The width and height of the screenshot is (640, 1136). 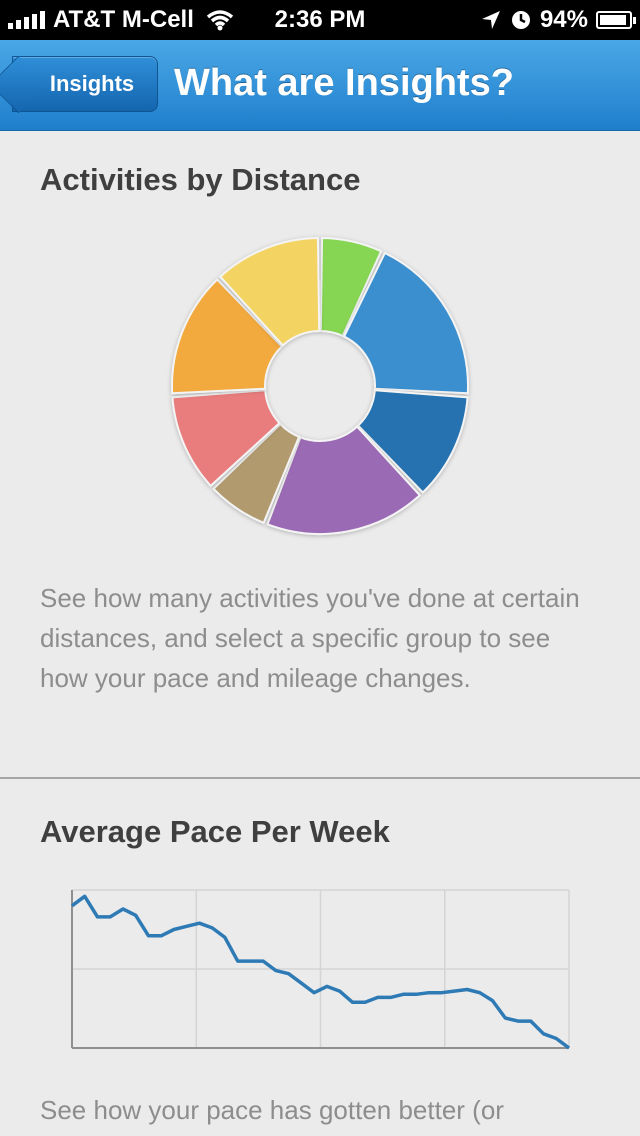 I want to click on section-title: Average Pace Per Week, so click(x=215, y=831).